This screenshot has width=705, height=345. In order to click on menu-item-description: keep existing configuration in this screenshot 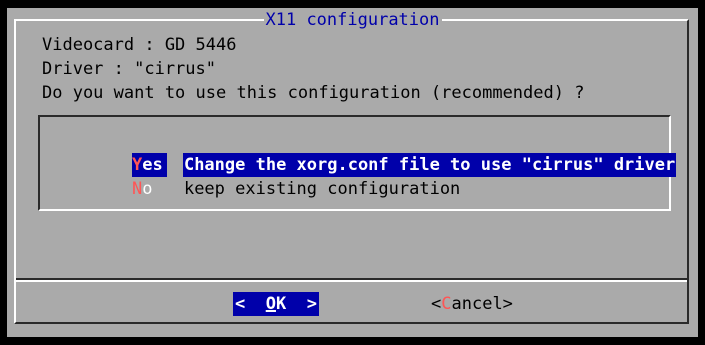, I will do `click(322, 189)`.